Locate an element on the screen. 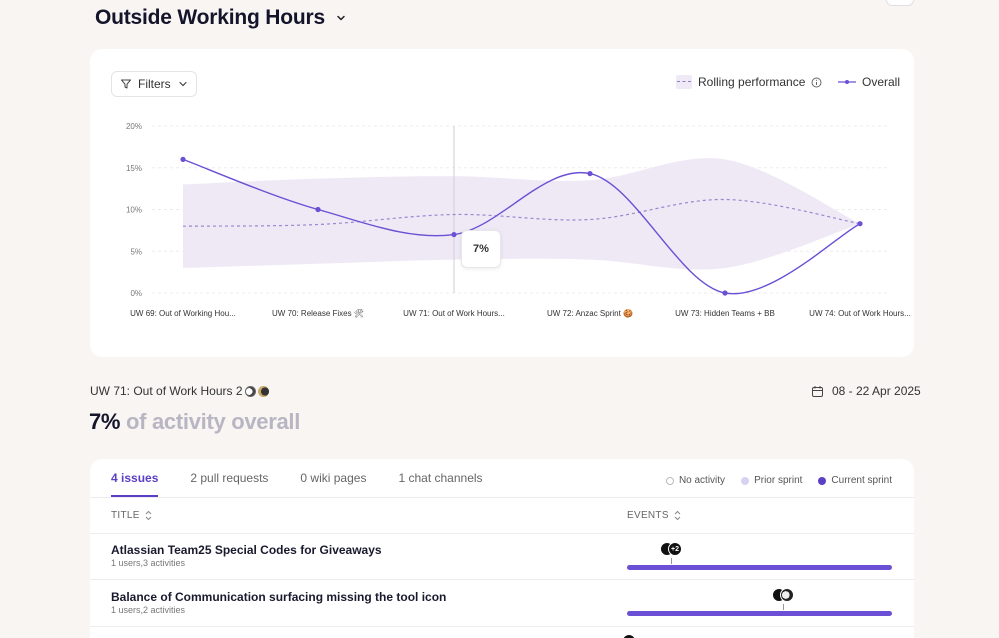 The height and width of the screenshot is (638, 999). y-tick-label: 20% is located at coordinates (134, 126).